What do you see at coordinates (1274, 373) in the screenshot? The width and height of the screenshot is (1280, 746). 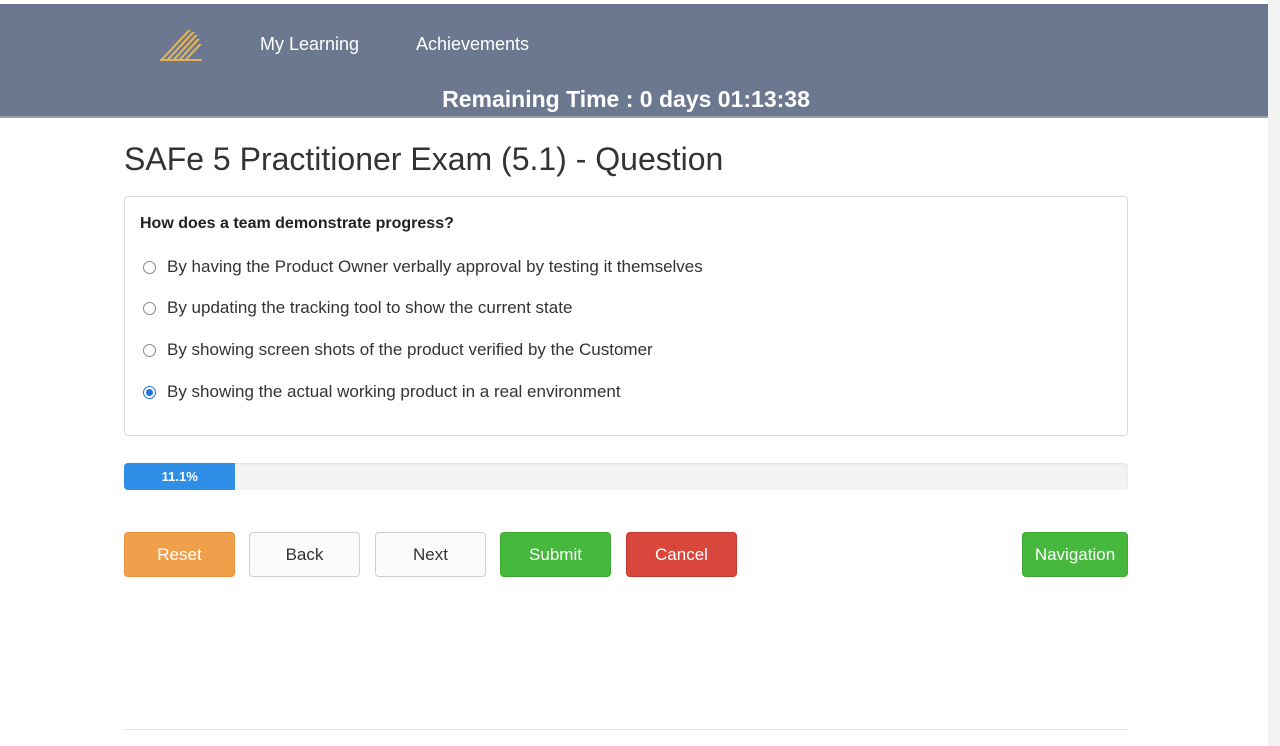 I see `scrollbar` at bounding box center [1274, 373].